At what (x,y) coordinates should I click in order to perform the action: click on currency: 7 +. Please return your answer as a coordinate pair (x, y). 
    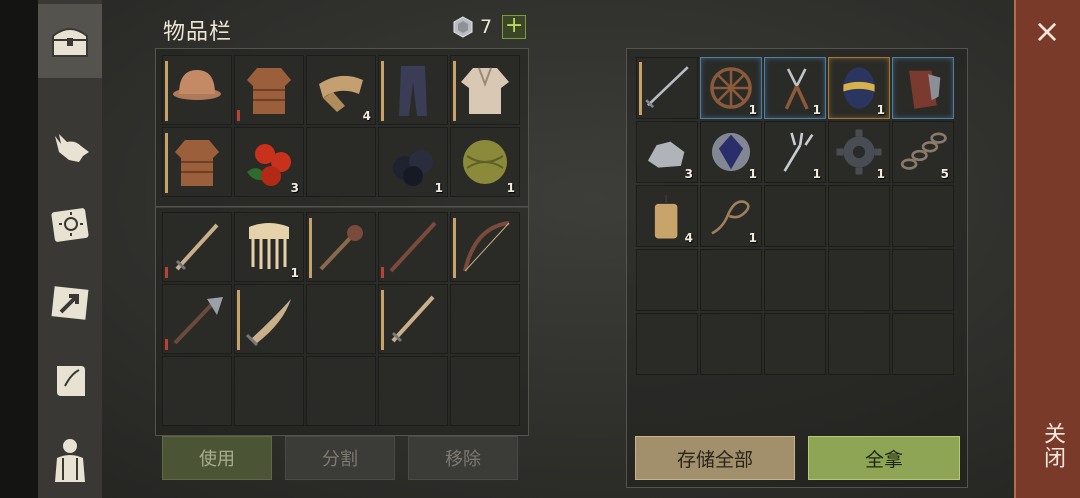
    Looking at the image, I should click on (489, 27).